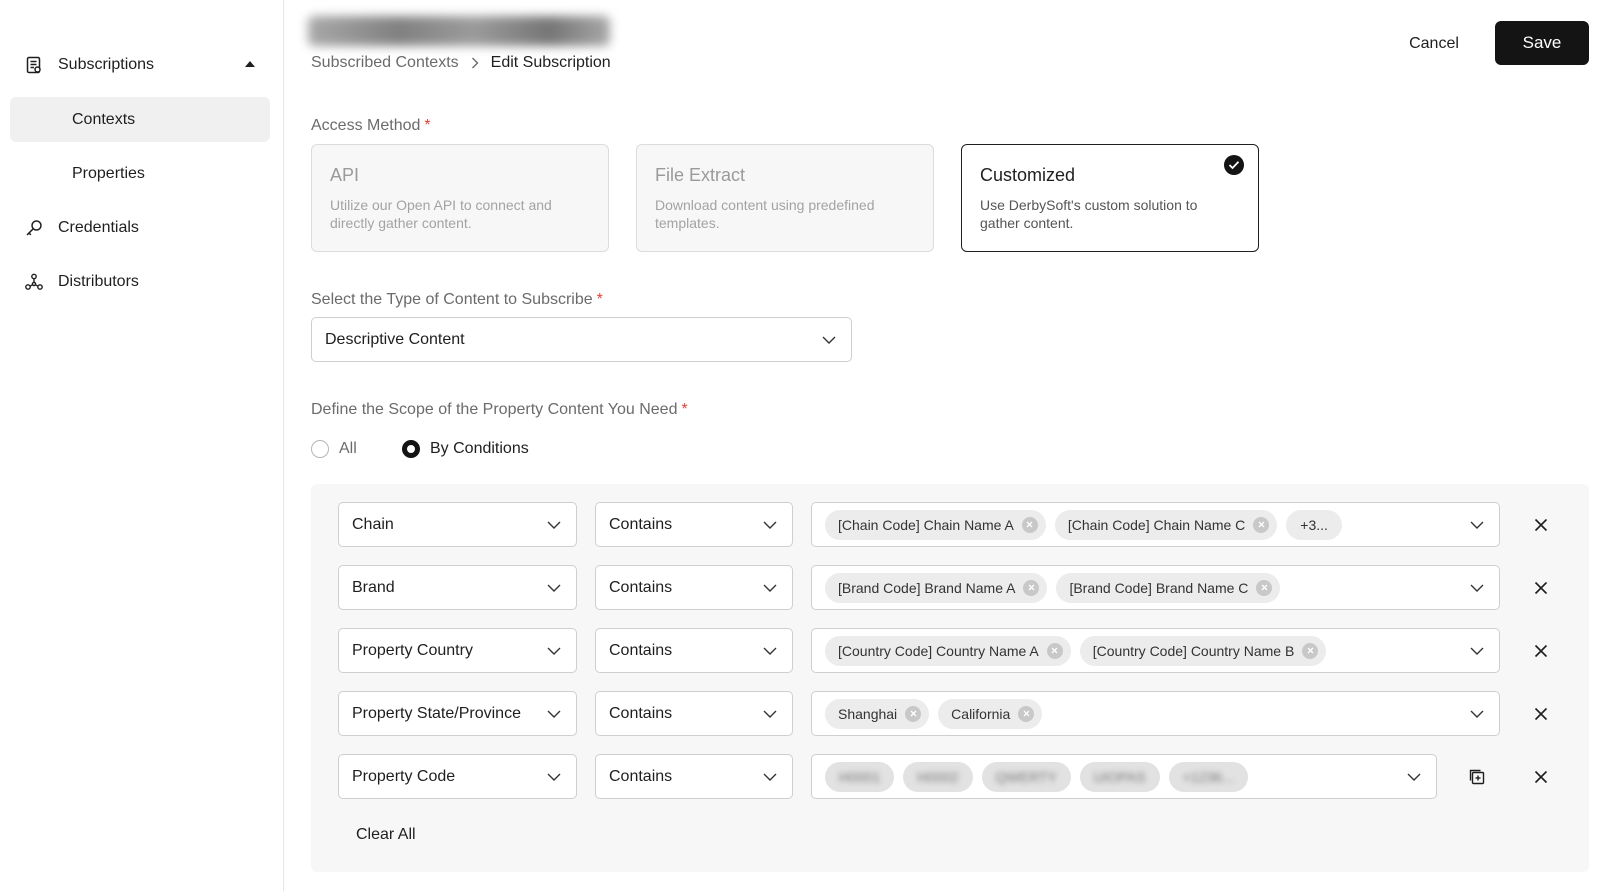 The height and width of the screenshot is (891, 1600). I want to click on tag-chip-redacted: QWERTY, so click(1026, 776).